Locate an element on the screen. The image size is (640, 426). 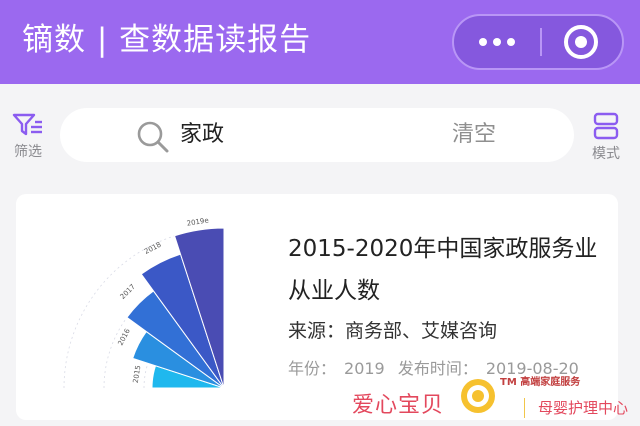
thumbnail-year-label: 2018 is located at coordinates (153, 248).